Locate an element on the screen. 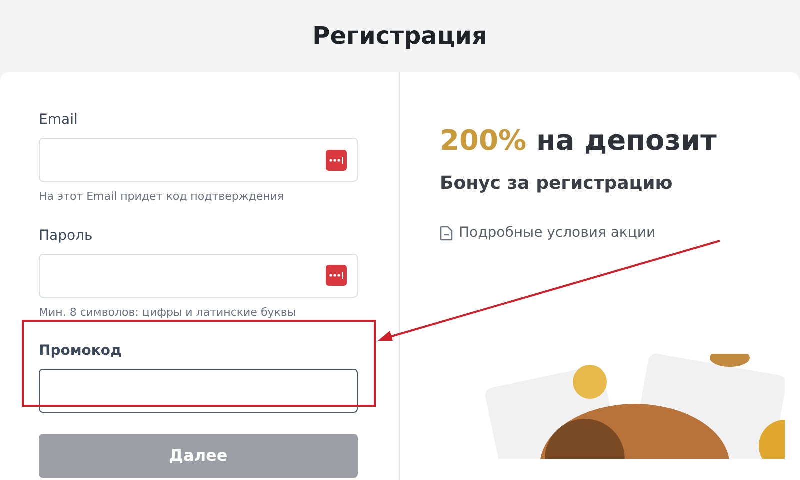  bonus-subtitle: Бонус за регистрацию is located at coordinates (556, 184).